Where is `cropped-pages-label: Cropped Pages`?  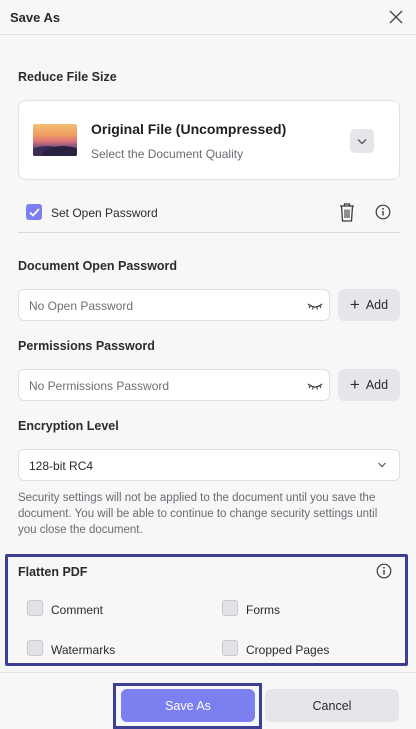 cropped-pages-label: Cropped Pages is located at coordinates (288, 650).